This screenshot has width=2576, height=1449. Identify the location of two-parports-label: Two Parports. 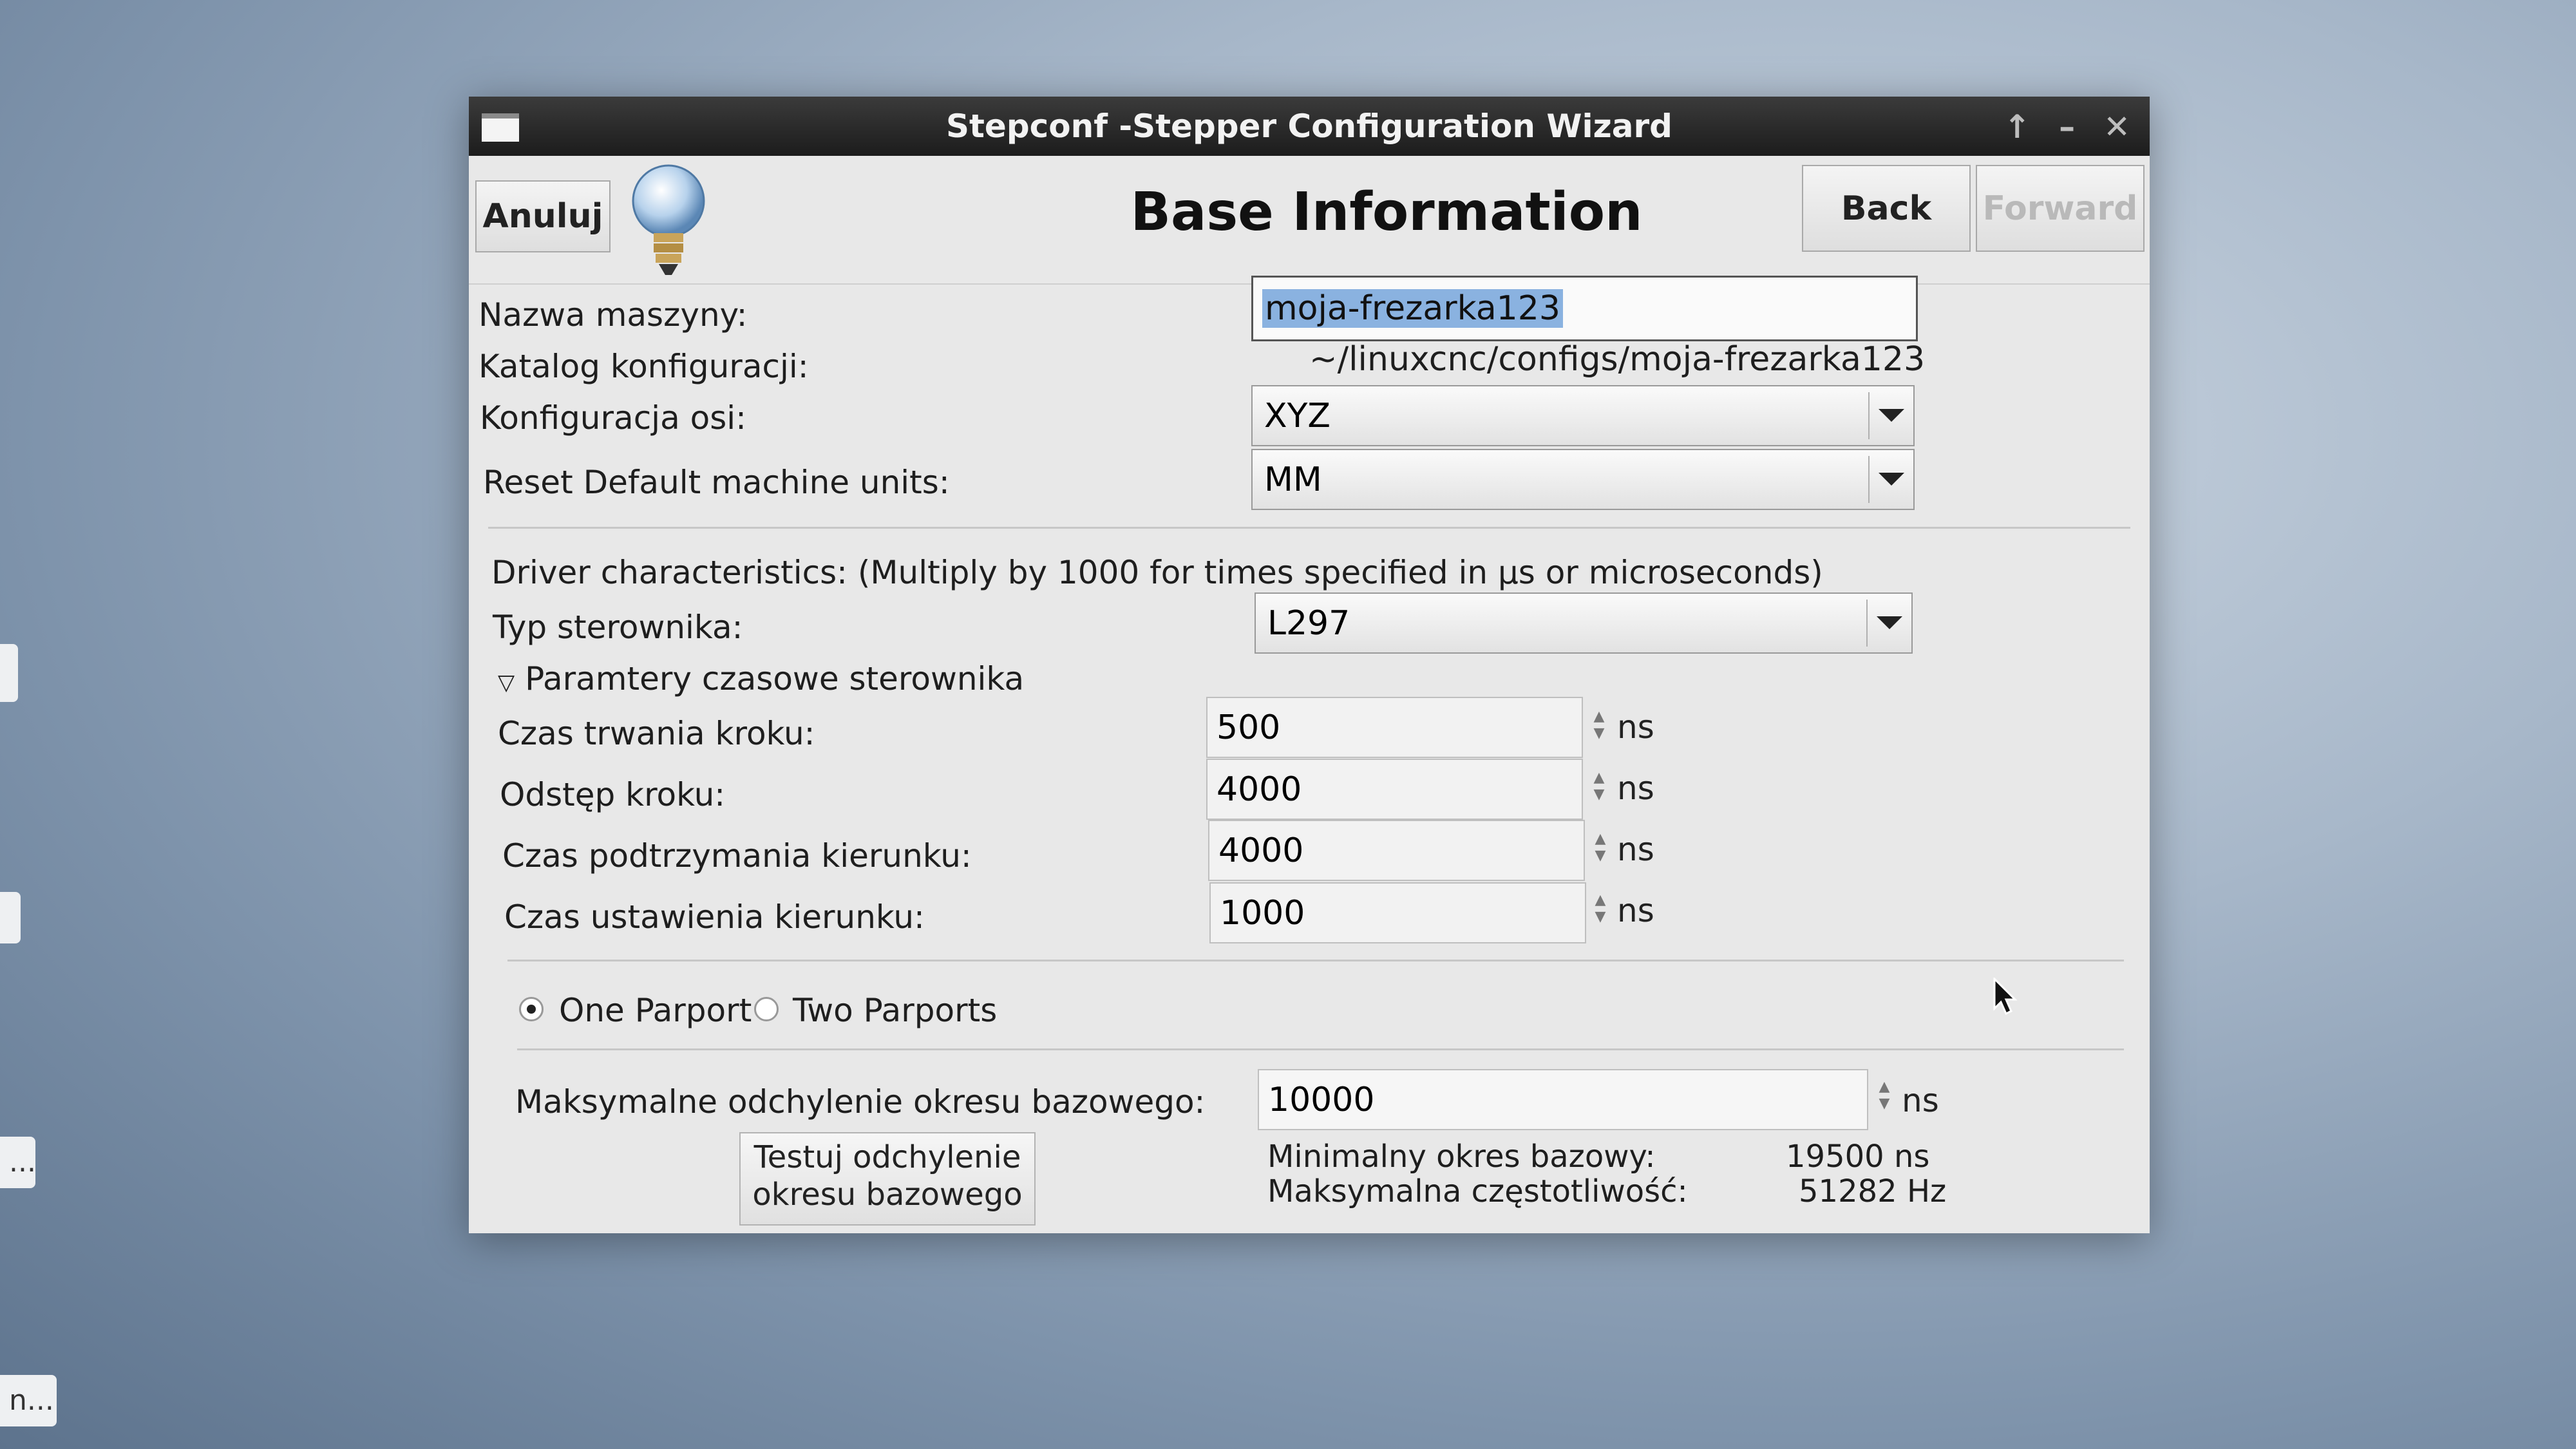
(895, 1010).